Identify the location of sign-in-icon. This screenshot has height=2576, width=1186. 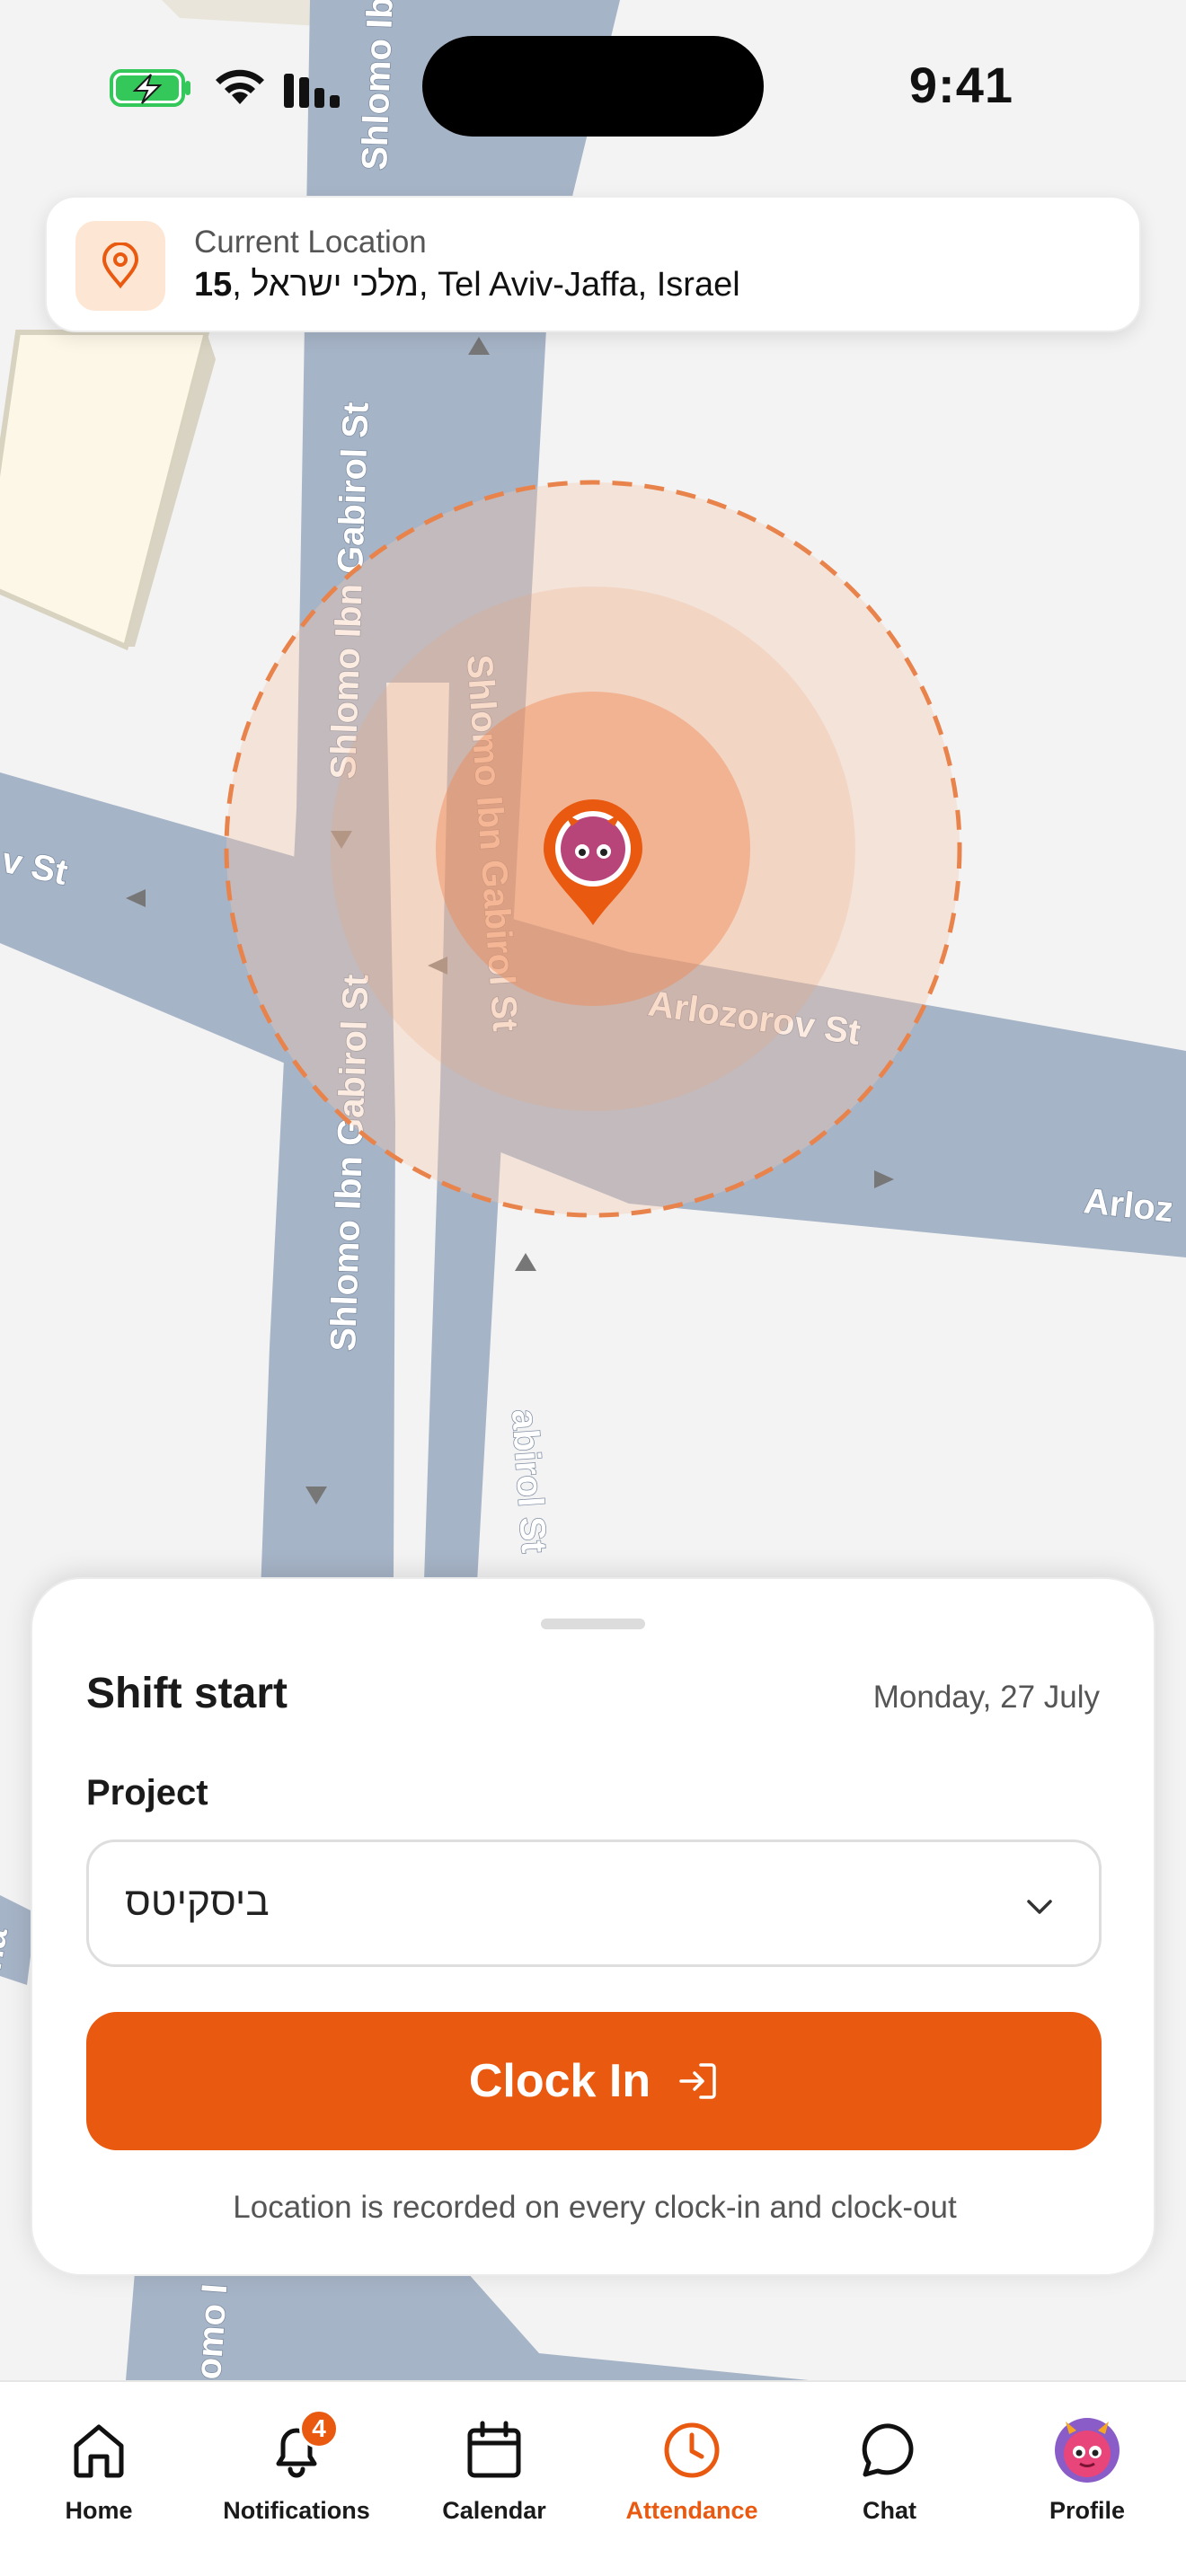
(697, 2081).